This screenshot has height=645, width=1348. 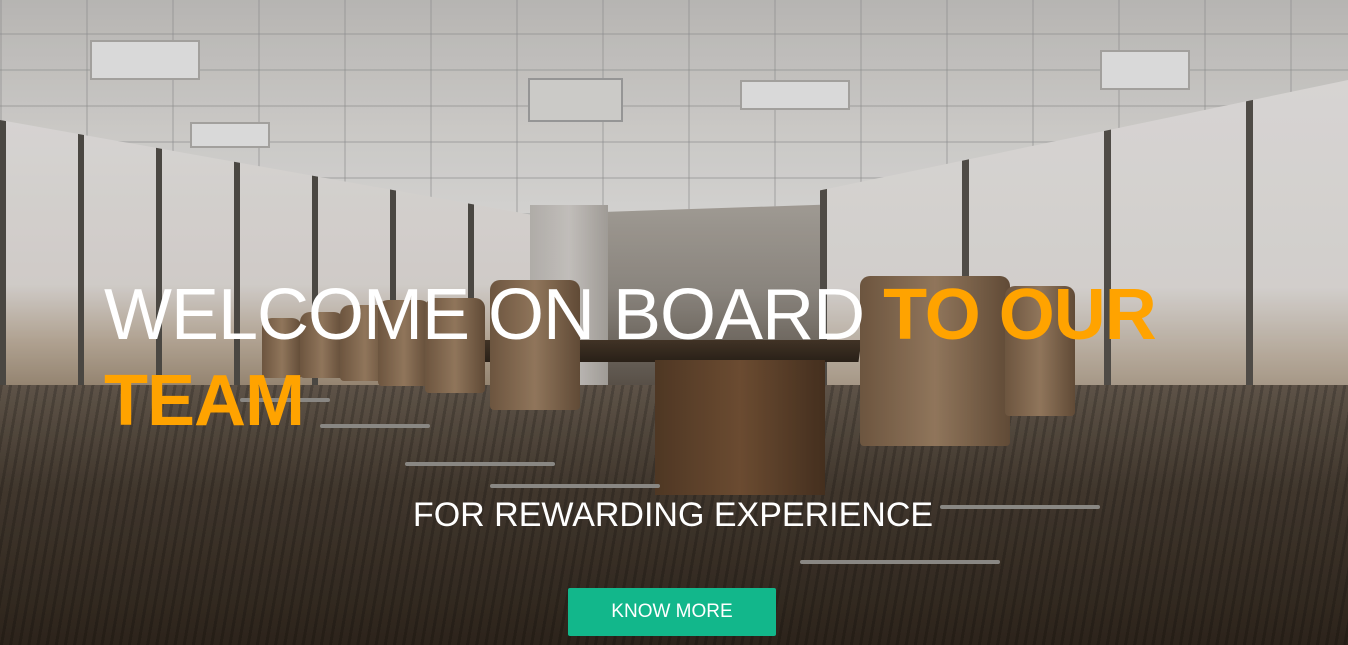 I want to click on subheadline-text: FOR REWARDING EXPERIENCE, so click(x=673, y=515).